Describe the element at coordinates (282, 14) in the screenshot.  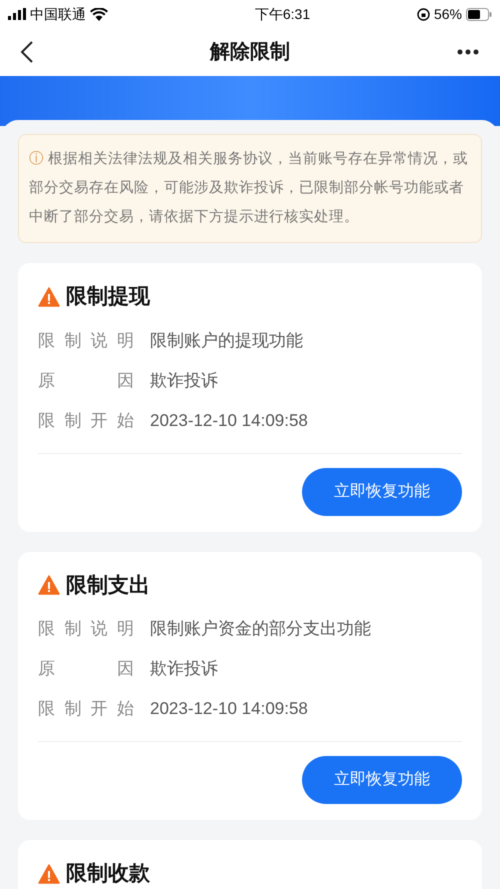
I see `clock-time: 下午6:31` at that location.